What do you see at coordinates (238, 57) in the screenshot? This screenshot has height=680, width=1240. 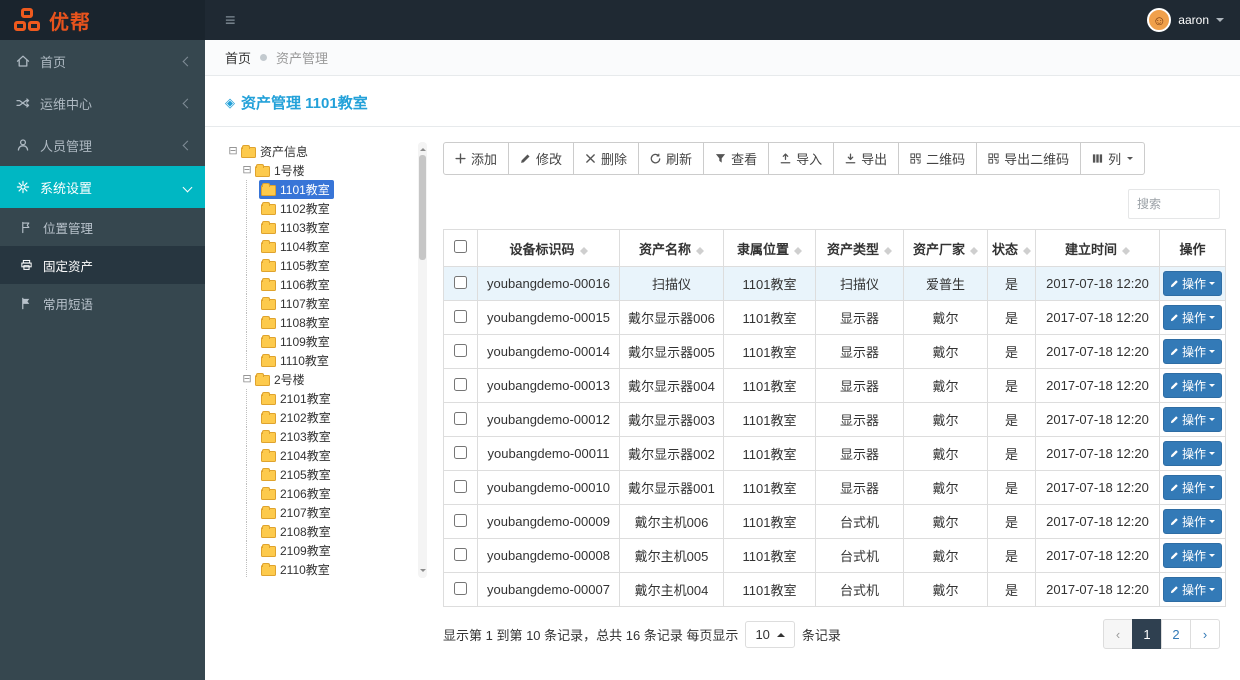 I see `breadcrumb-home: 首页` at bounding box center [238, 57].